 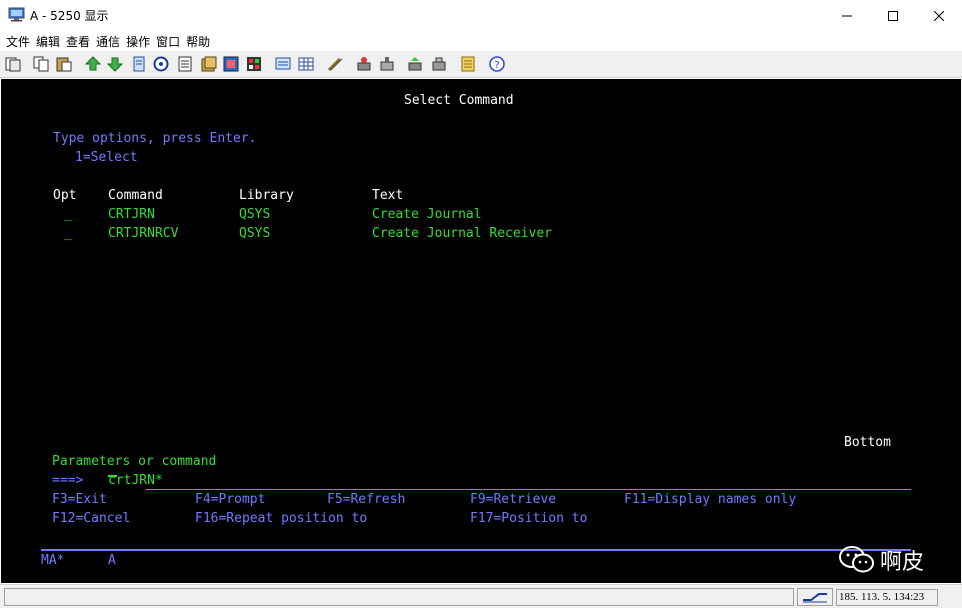 I want to click on keypad-icon, so click(x=209, y=64).